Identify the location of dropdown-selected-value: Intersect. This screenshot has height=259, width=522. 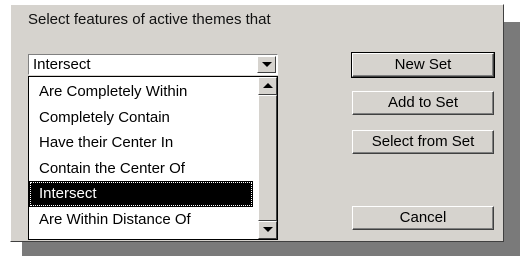
(62, 64).